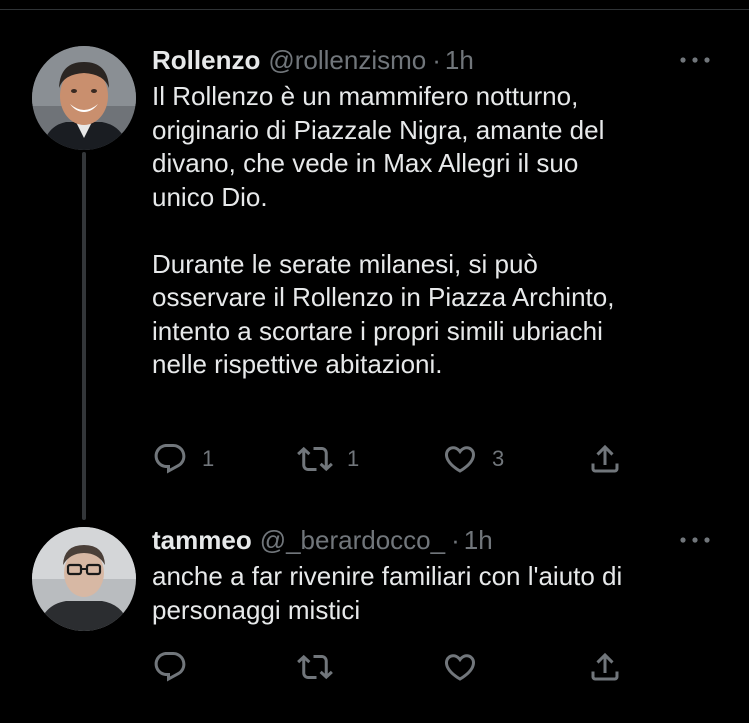 The height and width of the screenshot is (723, 749). What do you see at coordinates (498, 458) in the screenshot?
I see `like-count: 3` at bounding box center [498, 458].